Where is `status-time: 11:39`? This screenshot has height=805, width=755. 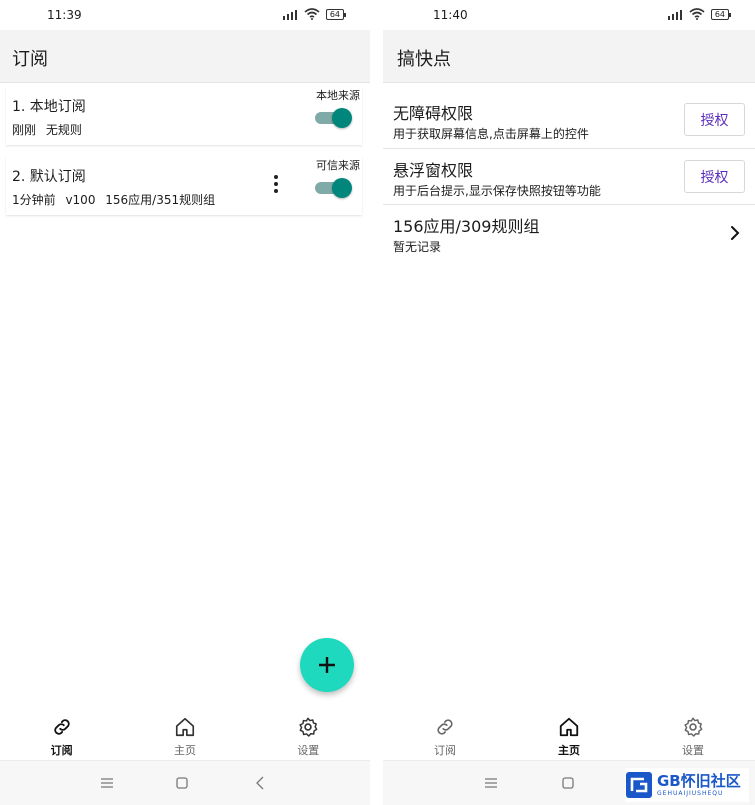
status-time: 11:39 is located at coordinates (64, 15).